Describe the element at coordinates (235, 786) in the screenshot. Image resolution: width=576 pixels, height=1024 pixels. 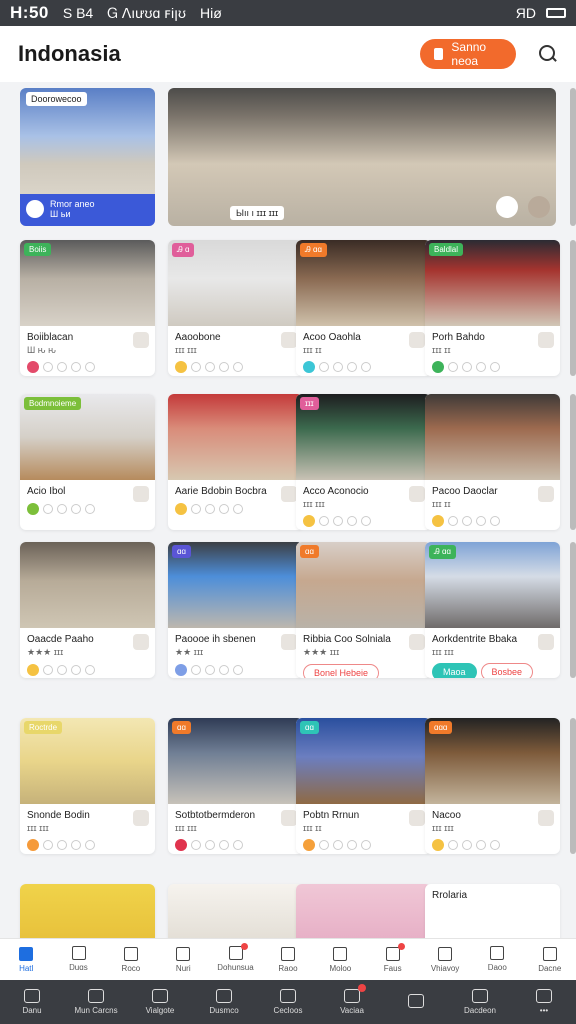
I see `product-card: ɑɑ Sotbtotbermderon ɪɪɪ ɪɪɪ` at that location.